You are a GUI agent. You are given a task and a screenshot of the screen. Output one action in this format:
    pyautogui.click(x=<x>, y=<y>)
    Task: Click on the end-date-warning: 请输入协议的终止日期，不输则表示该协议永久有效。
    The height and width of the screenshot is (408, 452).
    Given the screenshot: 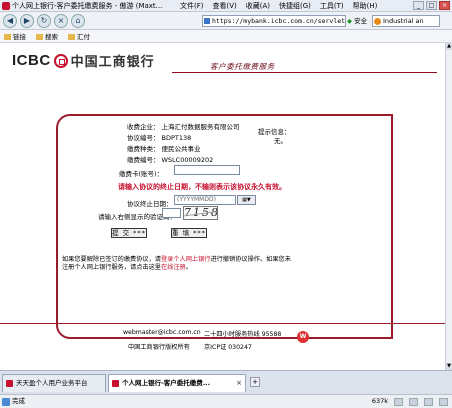 What is the action you would take?
    pyautogui.click(x=202, y=187)
    